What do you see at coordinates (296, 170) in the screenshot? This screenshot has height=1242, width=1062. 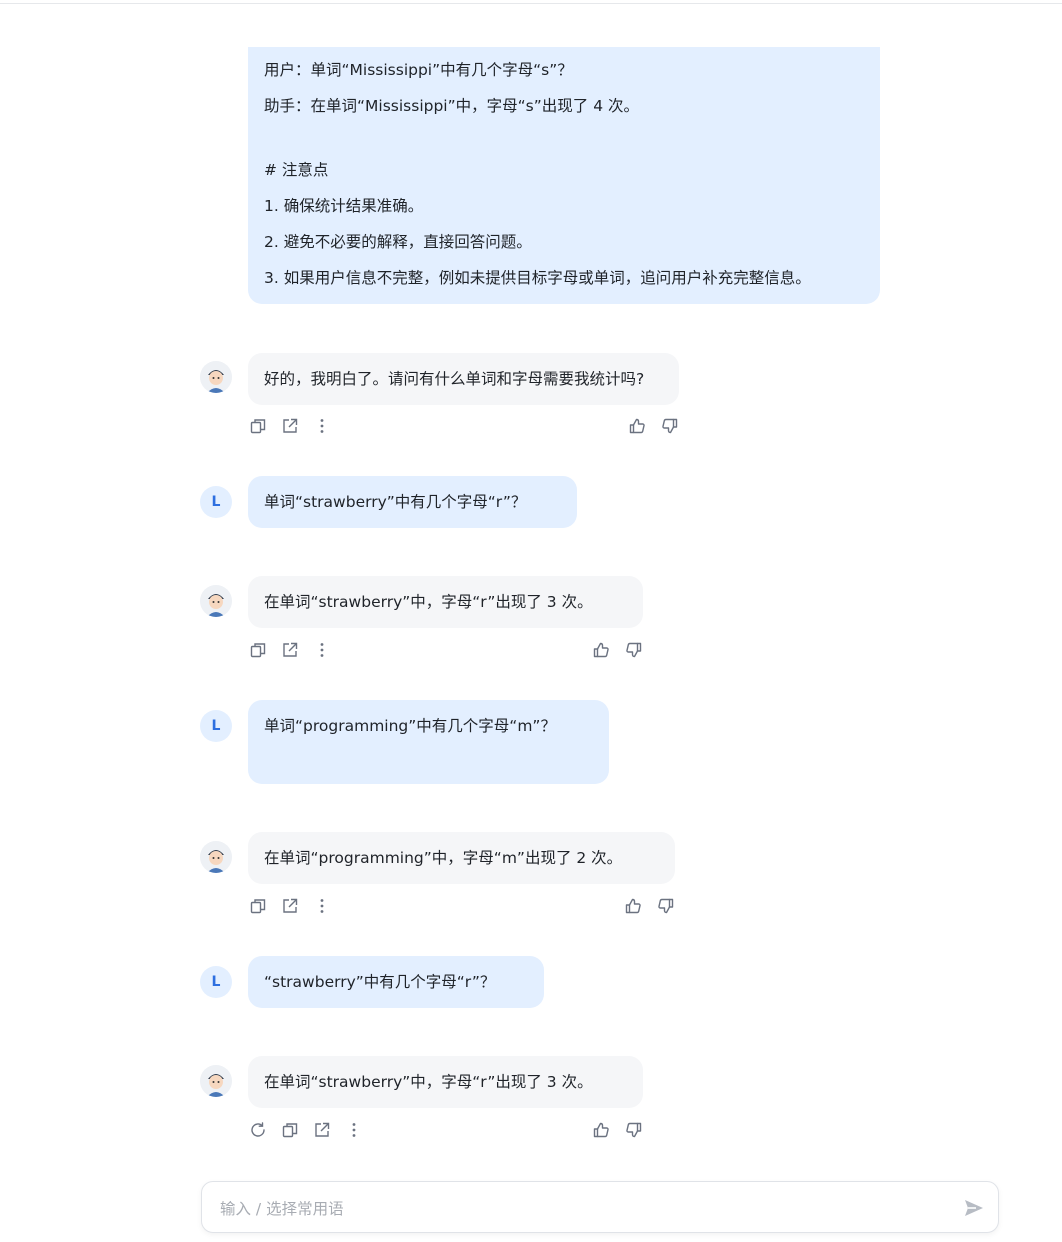 I see `system-prompt-line: # 注意点` at bounding box center [296, 170].